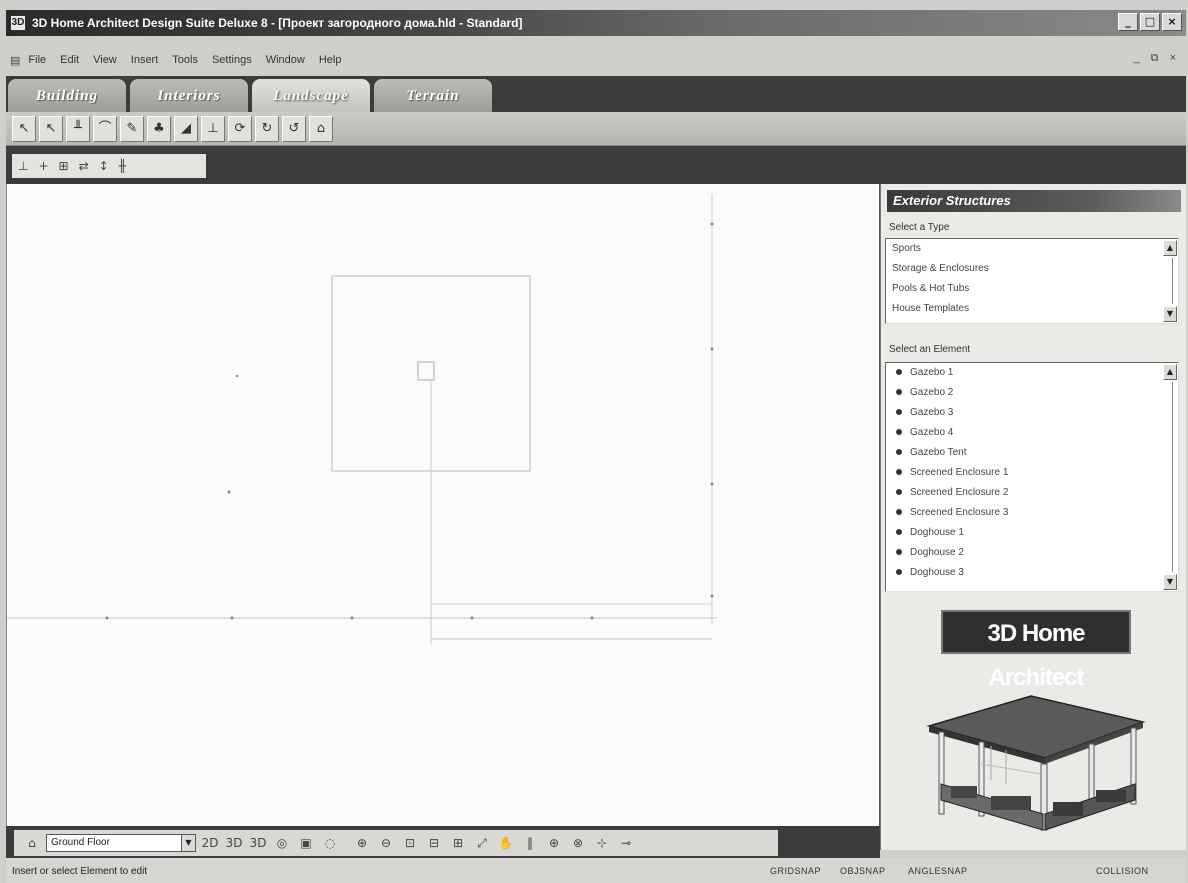  I want to click on menu-insert: Insert, so click(145, 60).